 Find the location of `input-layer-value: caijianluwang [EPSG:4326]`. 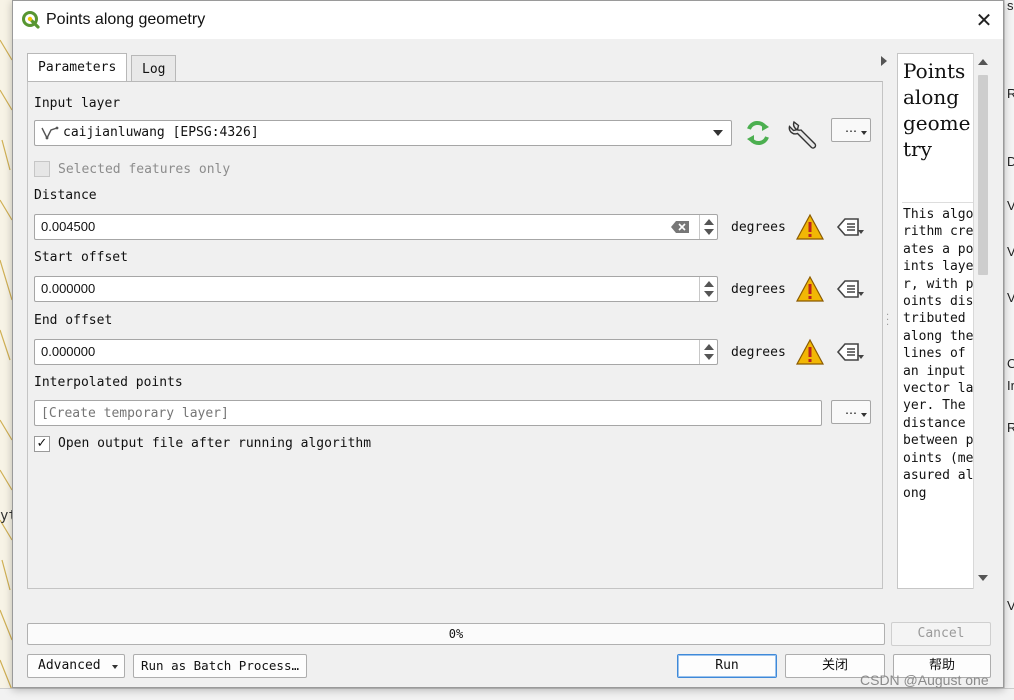

input-layer-value: caijianluwang [EPSG:4326] is located at coordinates (161, 132).